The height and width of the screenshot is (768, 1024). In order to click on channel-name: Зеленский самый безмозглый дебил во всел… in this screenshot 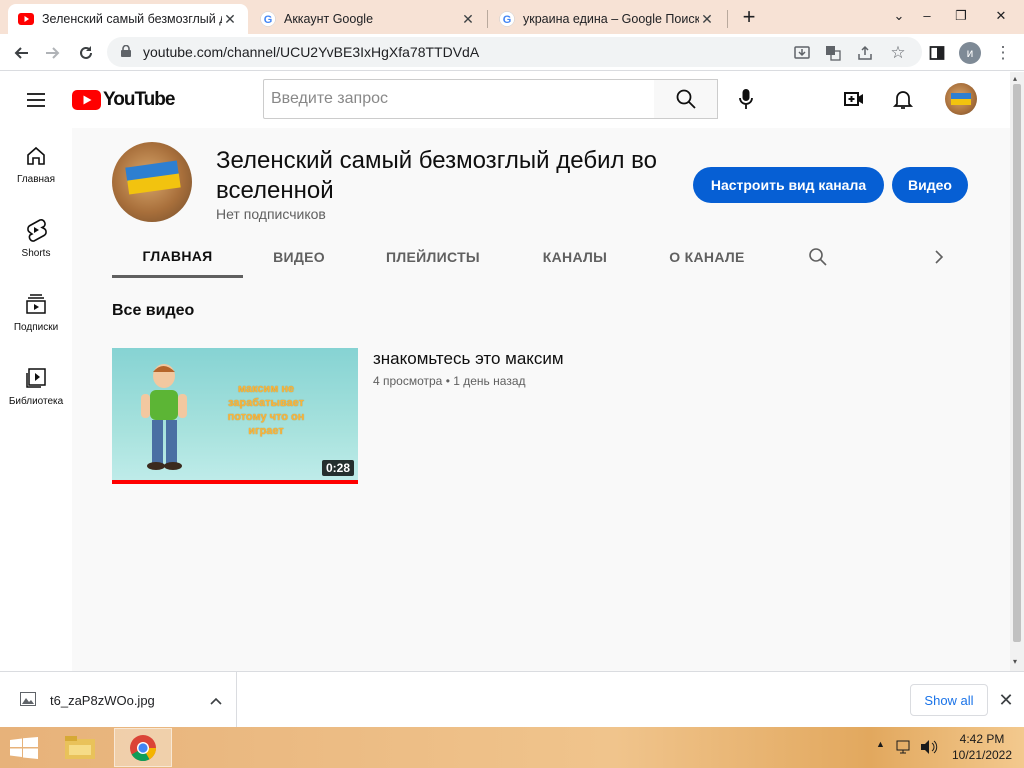, I will do `click(436, 175)`.